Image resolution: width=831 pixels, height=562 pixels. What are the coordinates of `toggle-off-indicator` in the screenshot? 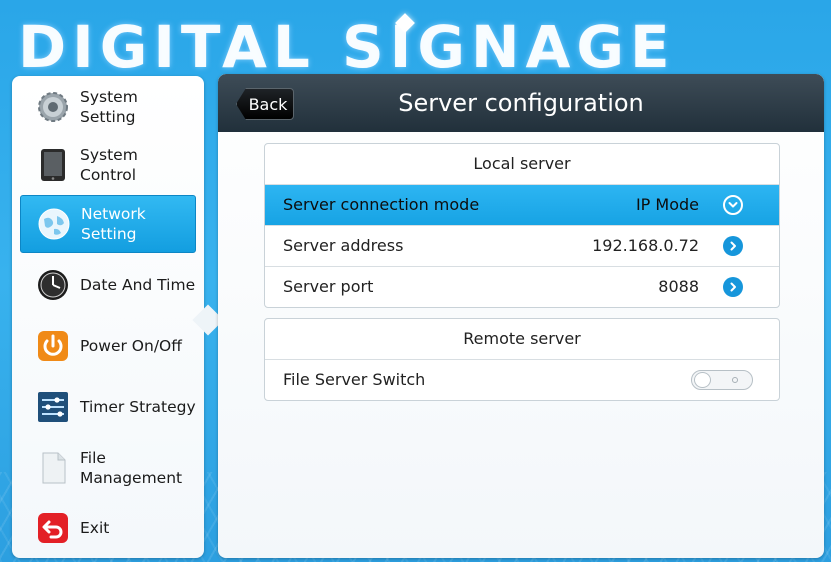 It's located at (735, 380).